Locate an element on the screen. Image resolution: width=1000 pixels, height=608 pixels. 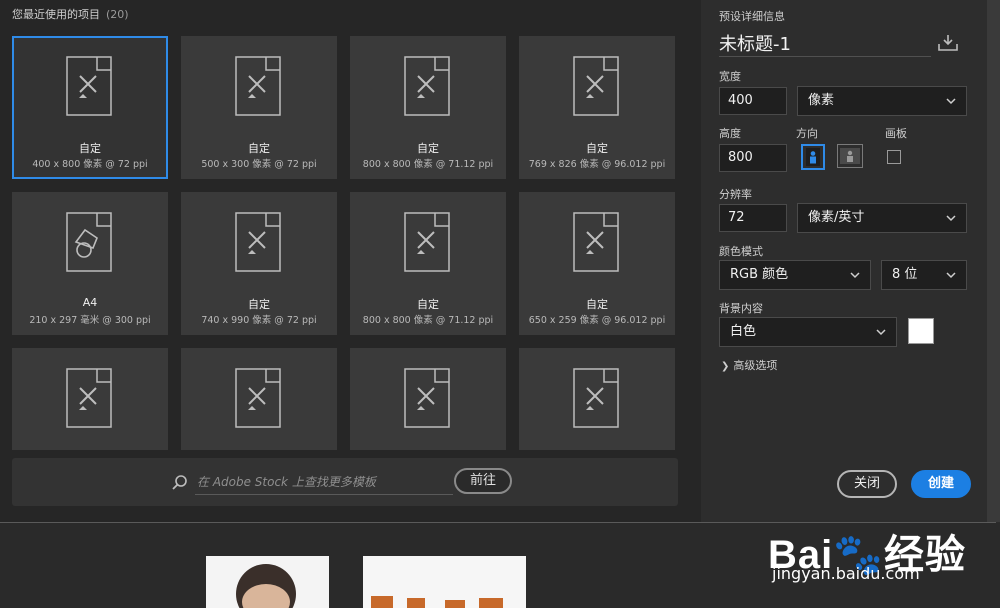
bit-depth-select: 8 位 is located at coordinates (924, 275).